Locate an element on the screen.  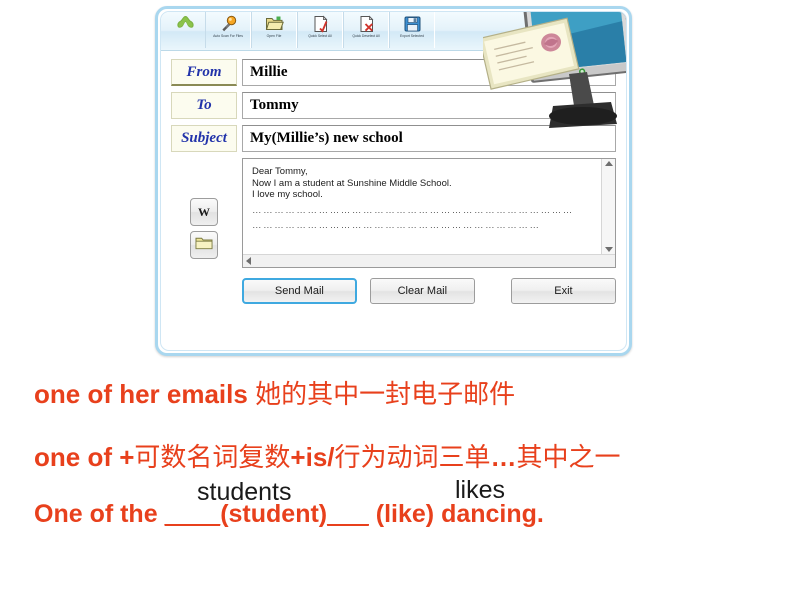
to-input: Tommy is located at coordinates (429, 105).